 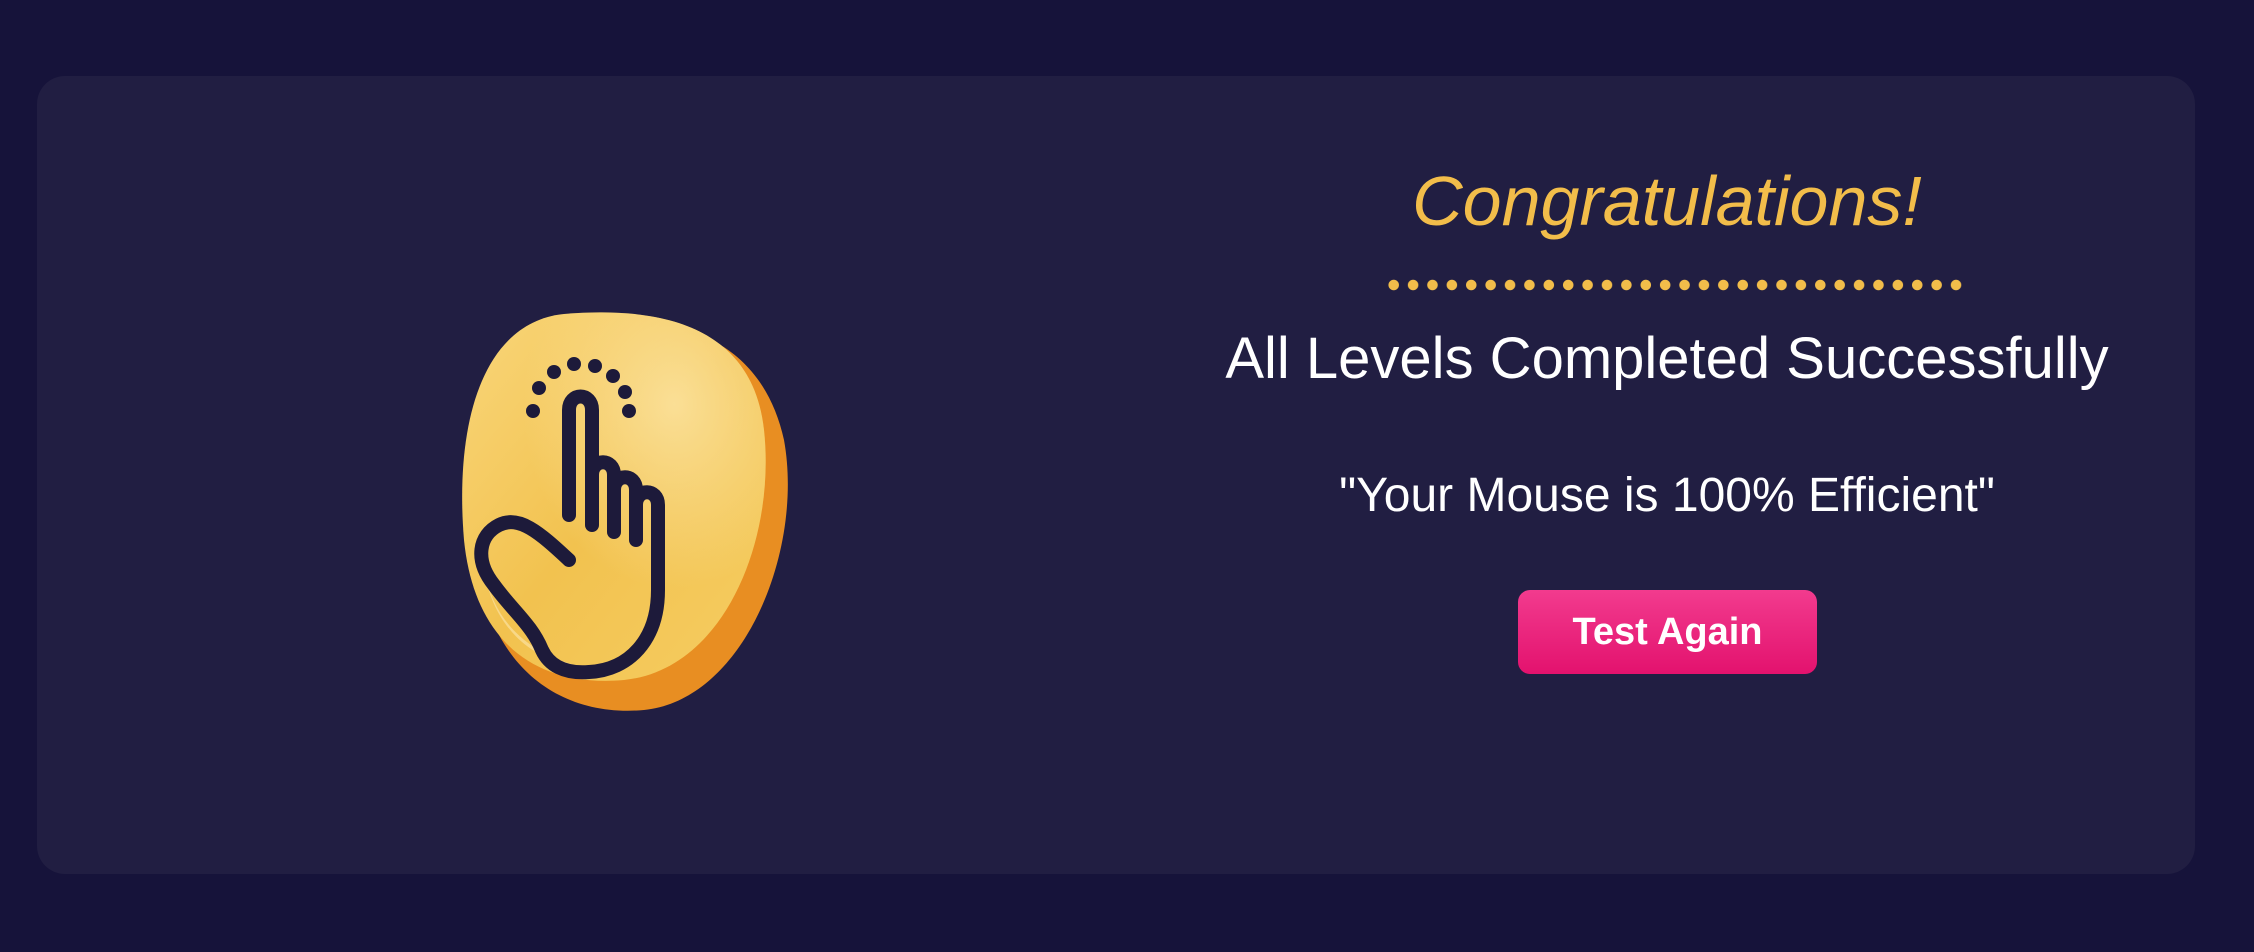 I want to click on tap-hand-icon, so click(x=634, y=500).